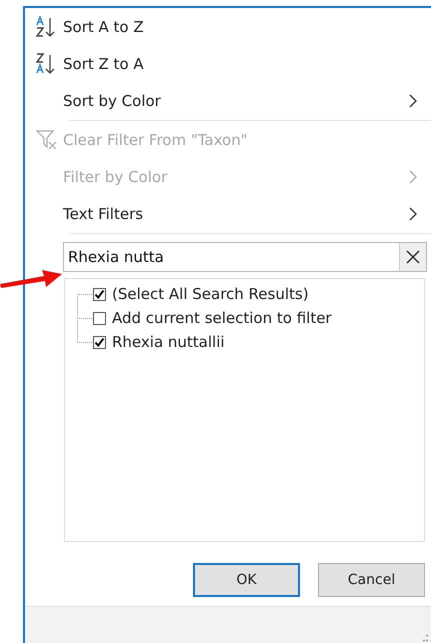  I want to click on resize-grip-icon, so click(426, 638).